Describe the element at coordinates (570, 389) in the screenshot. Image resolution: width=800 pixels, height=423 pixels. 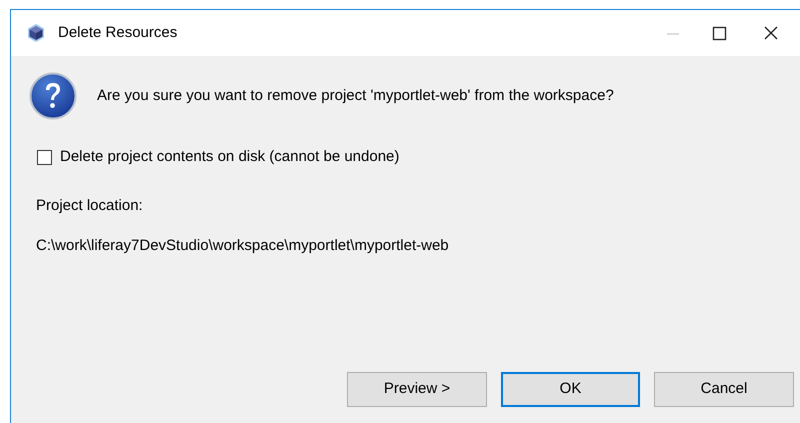
I see `dialog-button: OK` at that location.